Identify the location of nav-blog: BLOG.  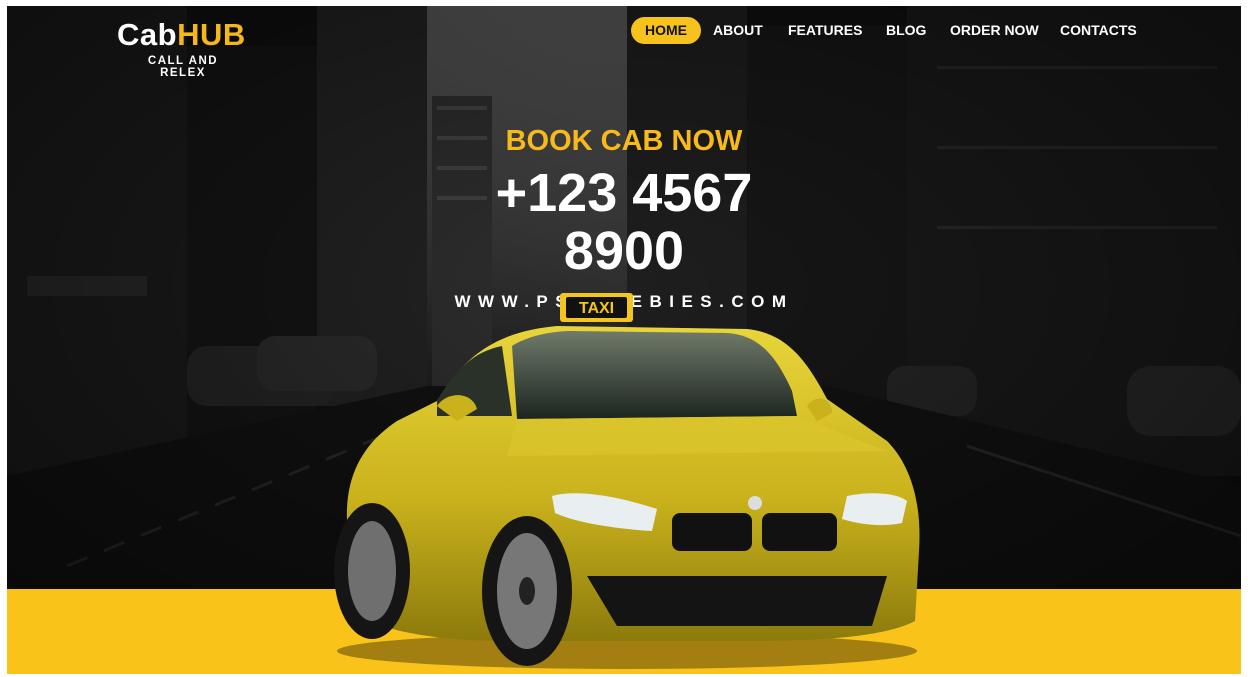
(906, 30).